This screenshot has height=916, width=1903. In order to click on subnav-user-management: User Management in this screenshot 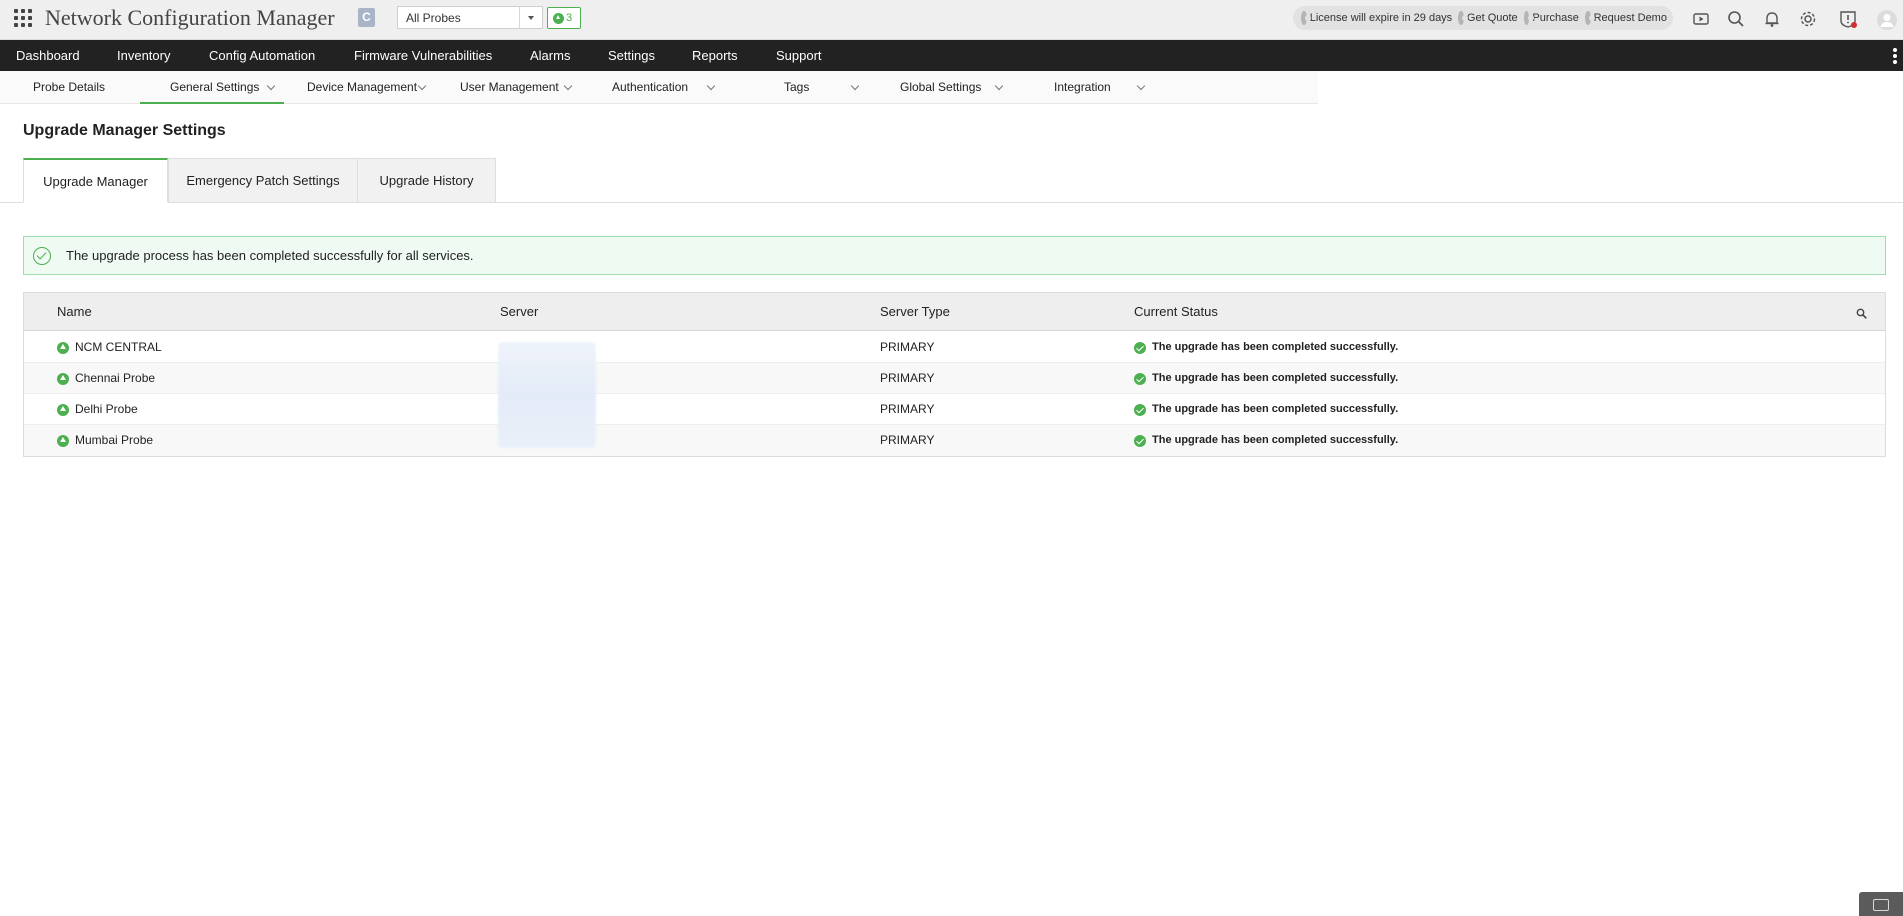, I will do `click(517, 87)`.